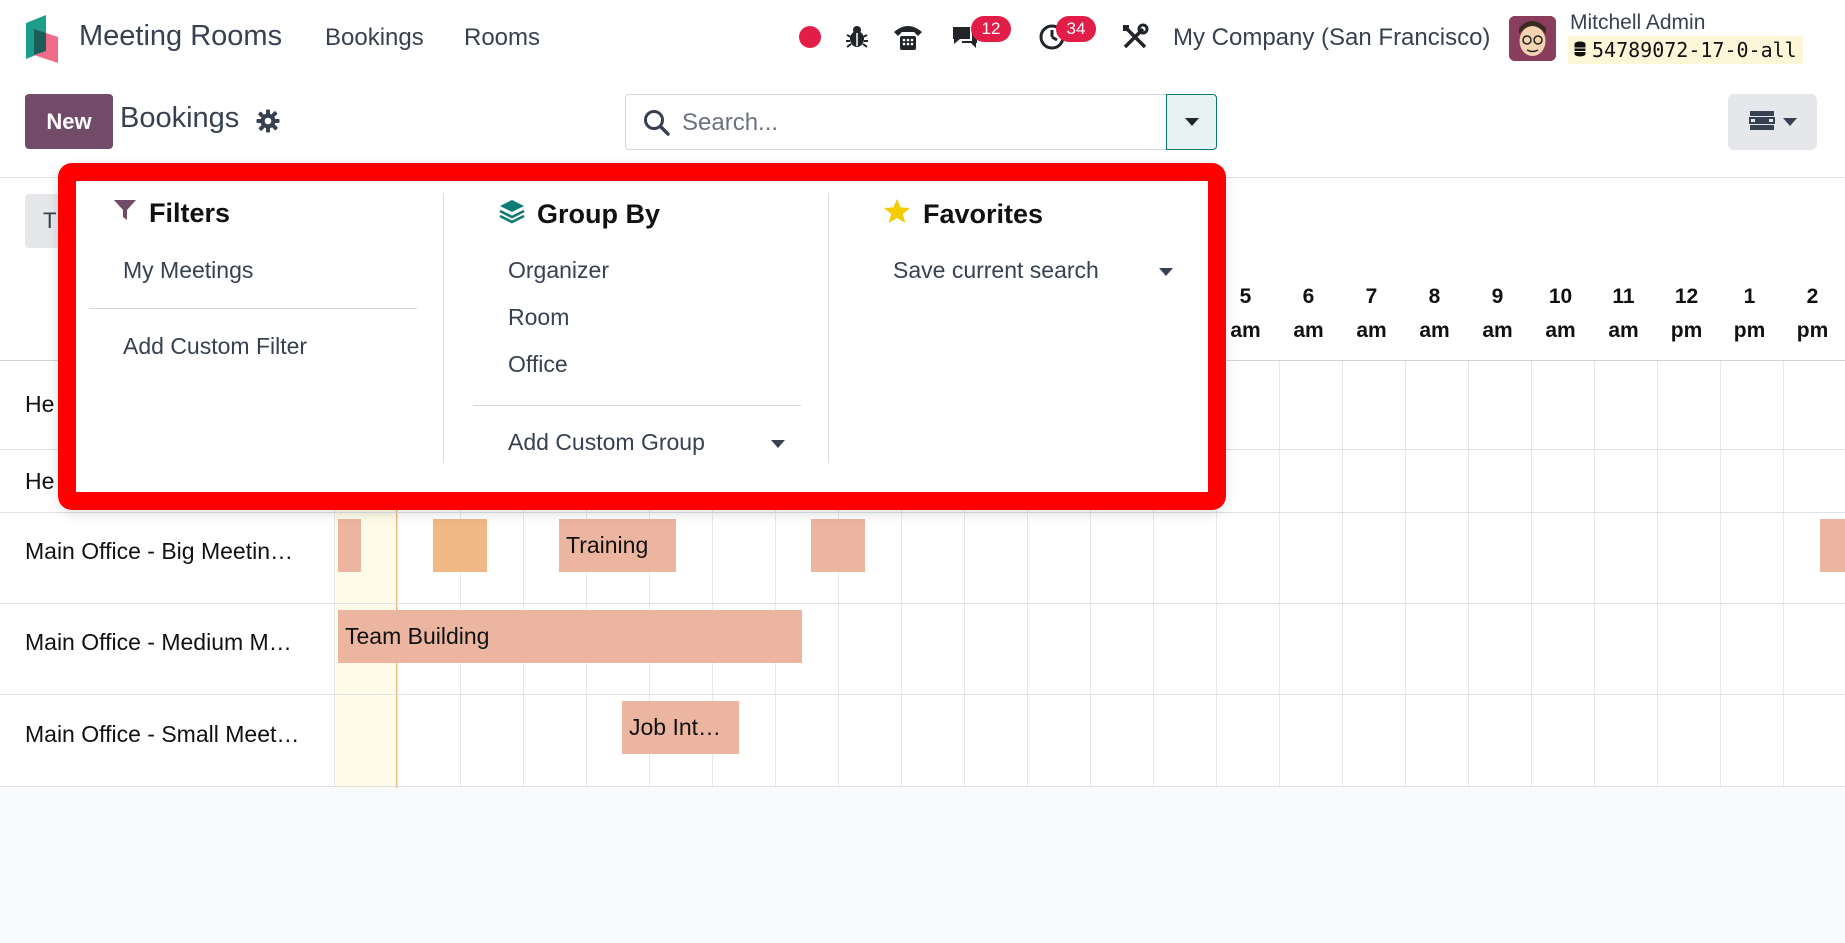  What do you see at coordinates (1135, 37) in the screenshot?
I see `tools-icon` at bounding box center [1135, 37].